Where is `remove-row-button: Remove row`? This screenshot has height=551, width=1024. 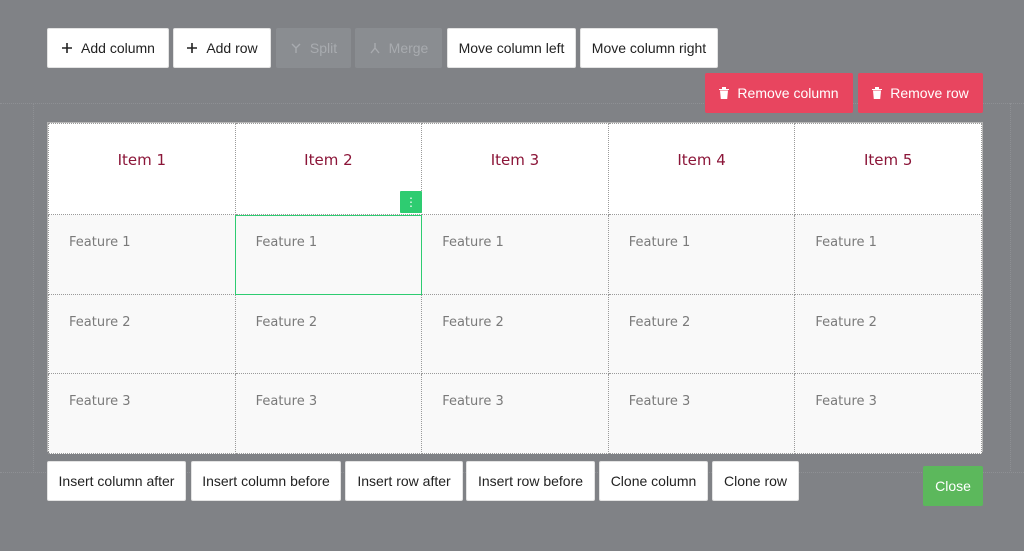 remove-row-button: Remove row is located at coordinates (920, 93).